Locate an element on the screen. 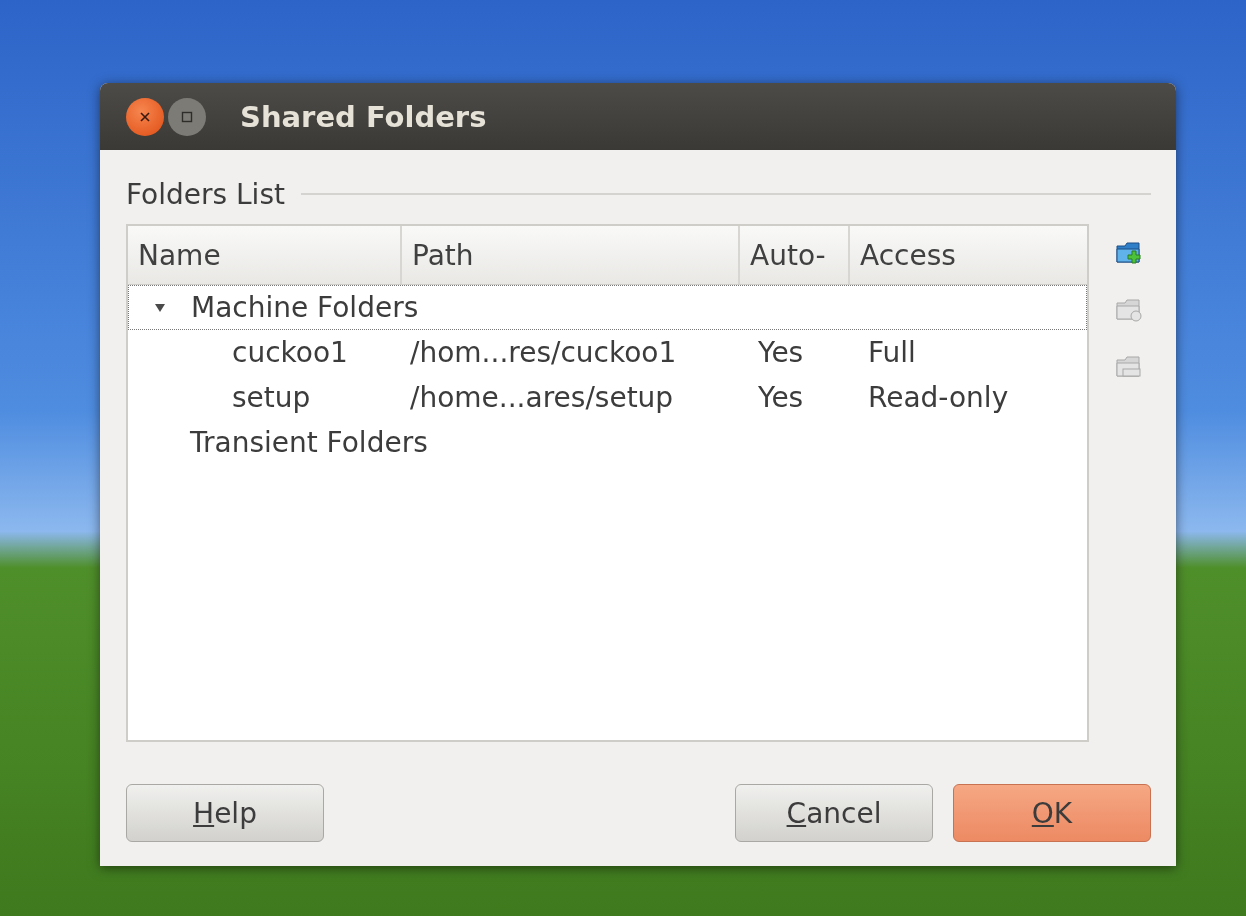 Image resolution: width=1246 pixels, height=916 pixels. access-cell-text: Read-only is located at coordinates (938, 397).